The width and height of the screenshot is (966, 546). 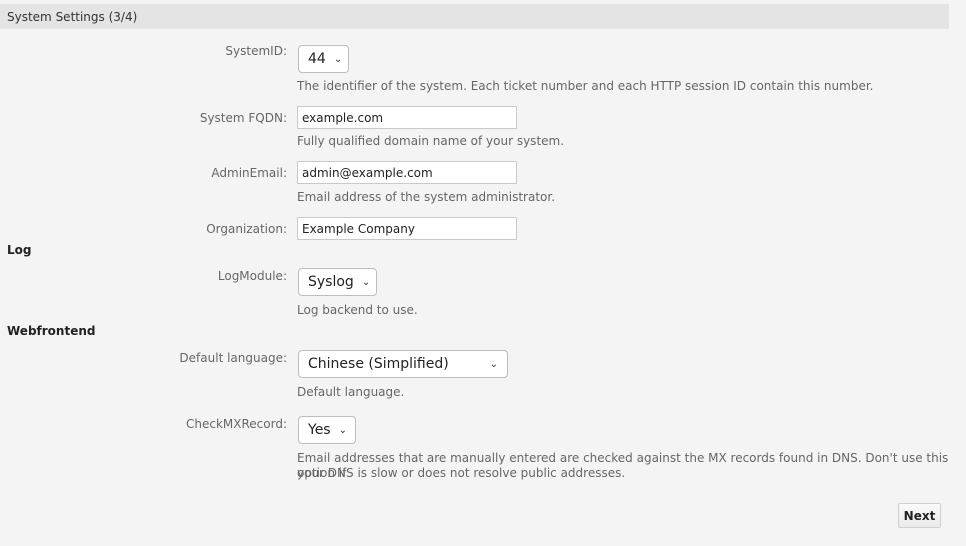 I want to click on default-language-value: Chinese (Simplified), so click(x=378, y=364).